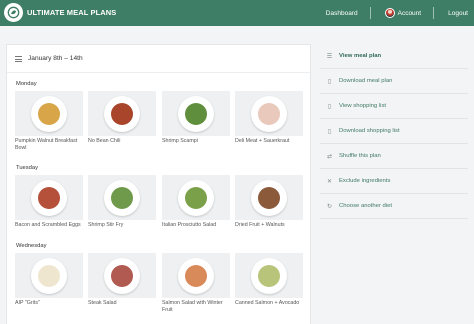  I want to click on meal-name: Pumpkin Walnut Breakfast Bowl, so click(49, 145).